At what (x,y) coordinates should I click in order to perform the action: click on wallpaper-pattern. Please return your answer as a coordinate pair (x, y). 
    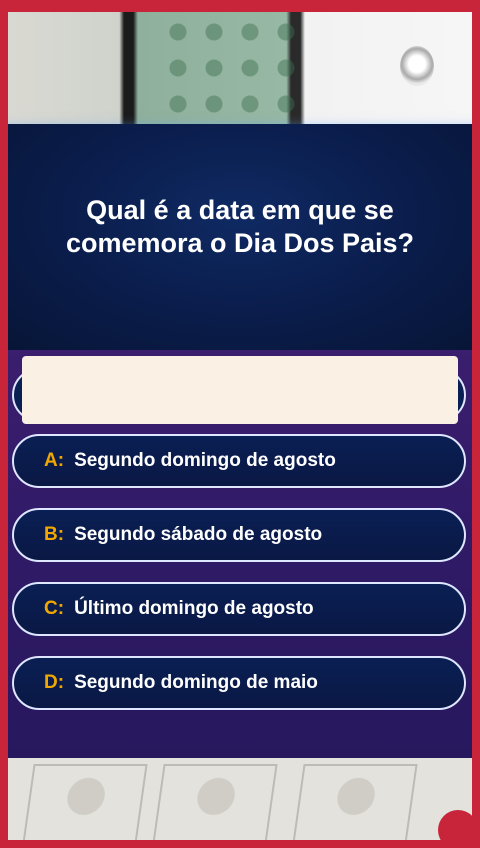
    Looking at the image, I should click on (233, 68).